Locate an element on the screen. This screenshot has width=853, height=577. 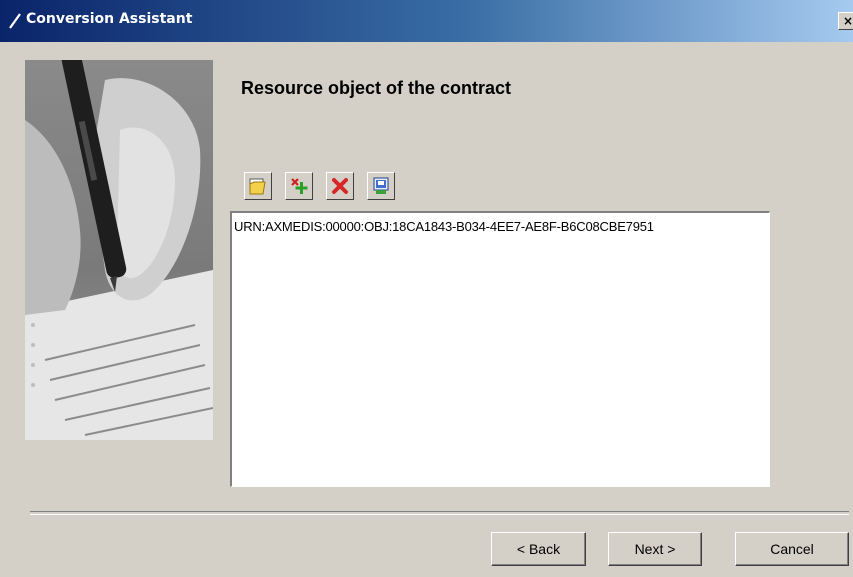
close-button: × is located at coordinates (845, 21).